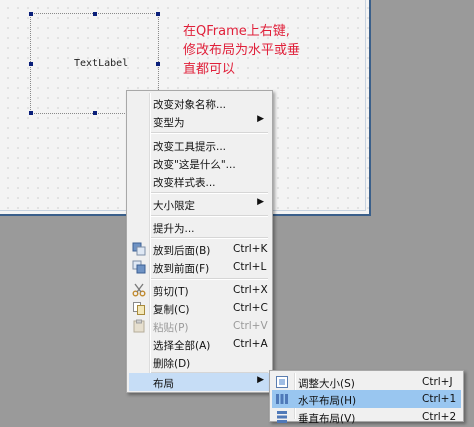 The image size is (474, 427). What do you see at coordinates (139, 326) in the screenshot?
I see `paste-icon` at bounding box center [139, 326].